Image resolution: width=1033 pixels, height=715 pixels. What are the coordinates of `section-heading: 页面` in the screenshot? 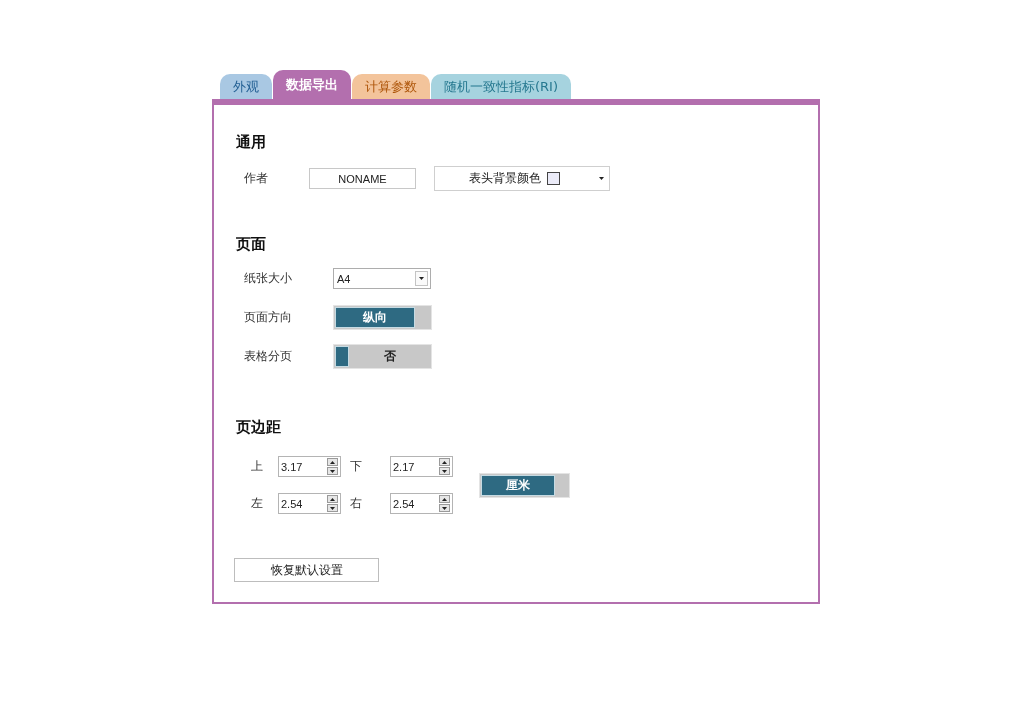 It's located at (251, 244).